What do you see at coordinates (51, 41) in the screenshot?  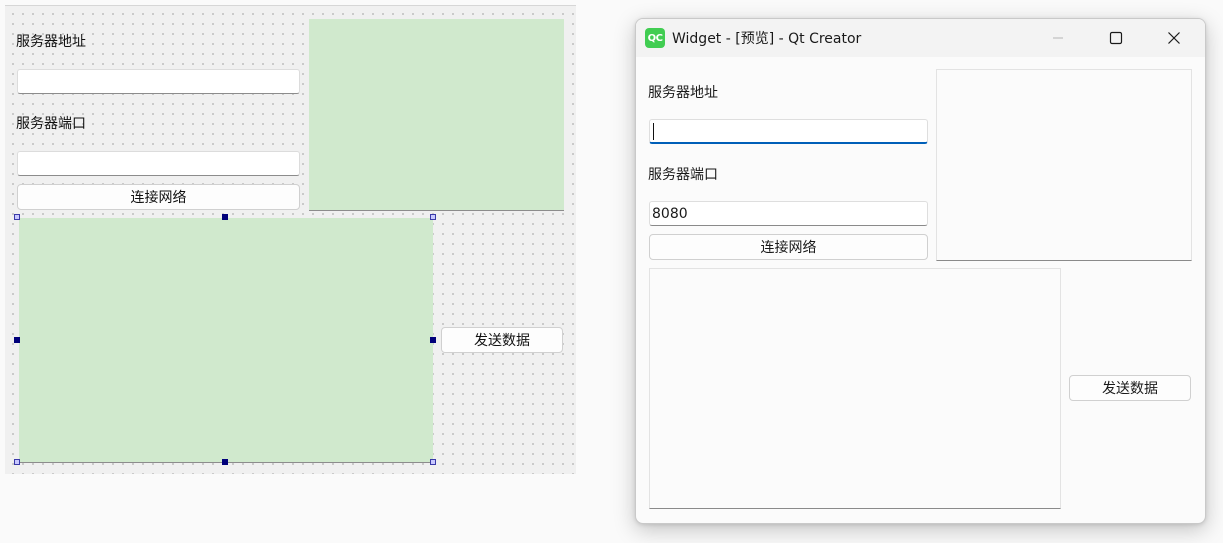 I see `designer-server-address-label: 服务器地址` at bounding box center [51, 41].